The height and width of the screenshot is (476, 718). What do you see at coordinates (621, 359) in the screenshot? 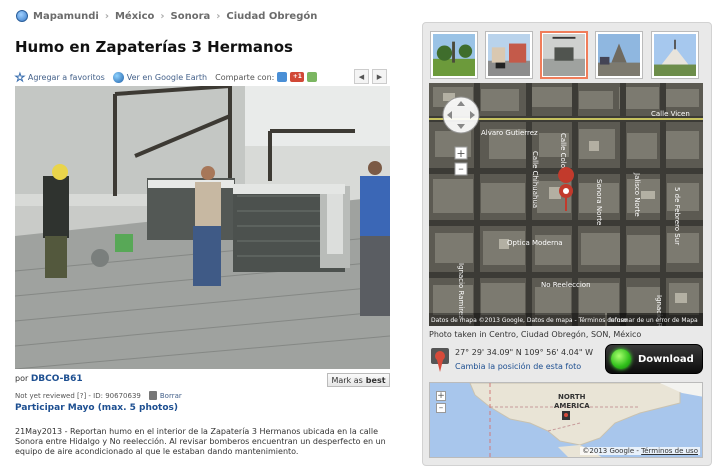
I see `download-indicator-icon` at bounding box center [621, 359].